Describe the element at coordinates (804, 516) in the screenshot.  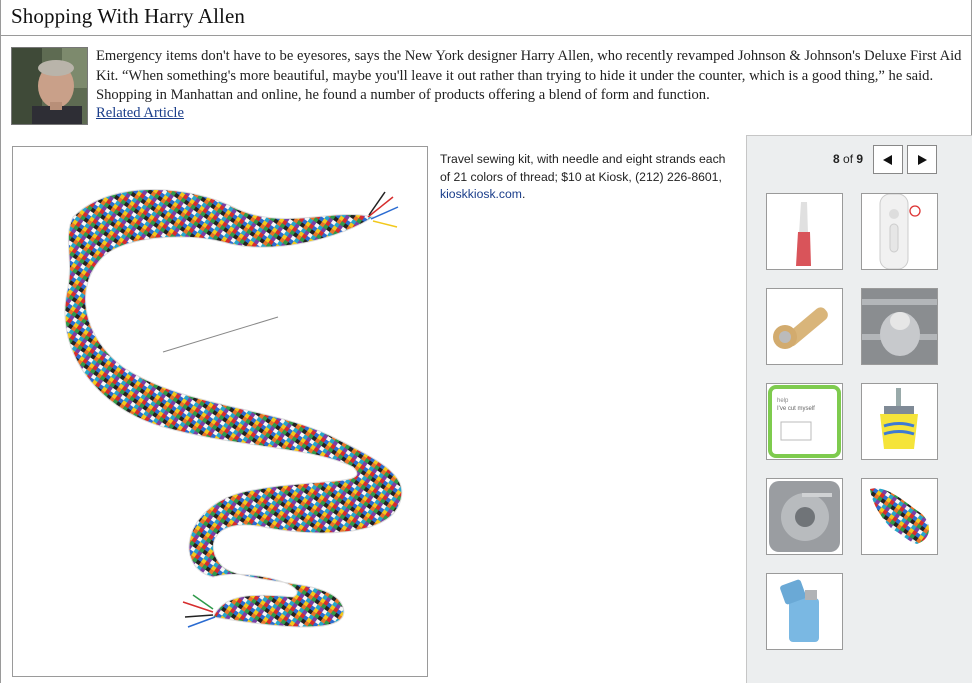
I see `thumb-7-grater-icon` at that location.